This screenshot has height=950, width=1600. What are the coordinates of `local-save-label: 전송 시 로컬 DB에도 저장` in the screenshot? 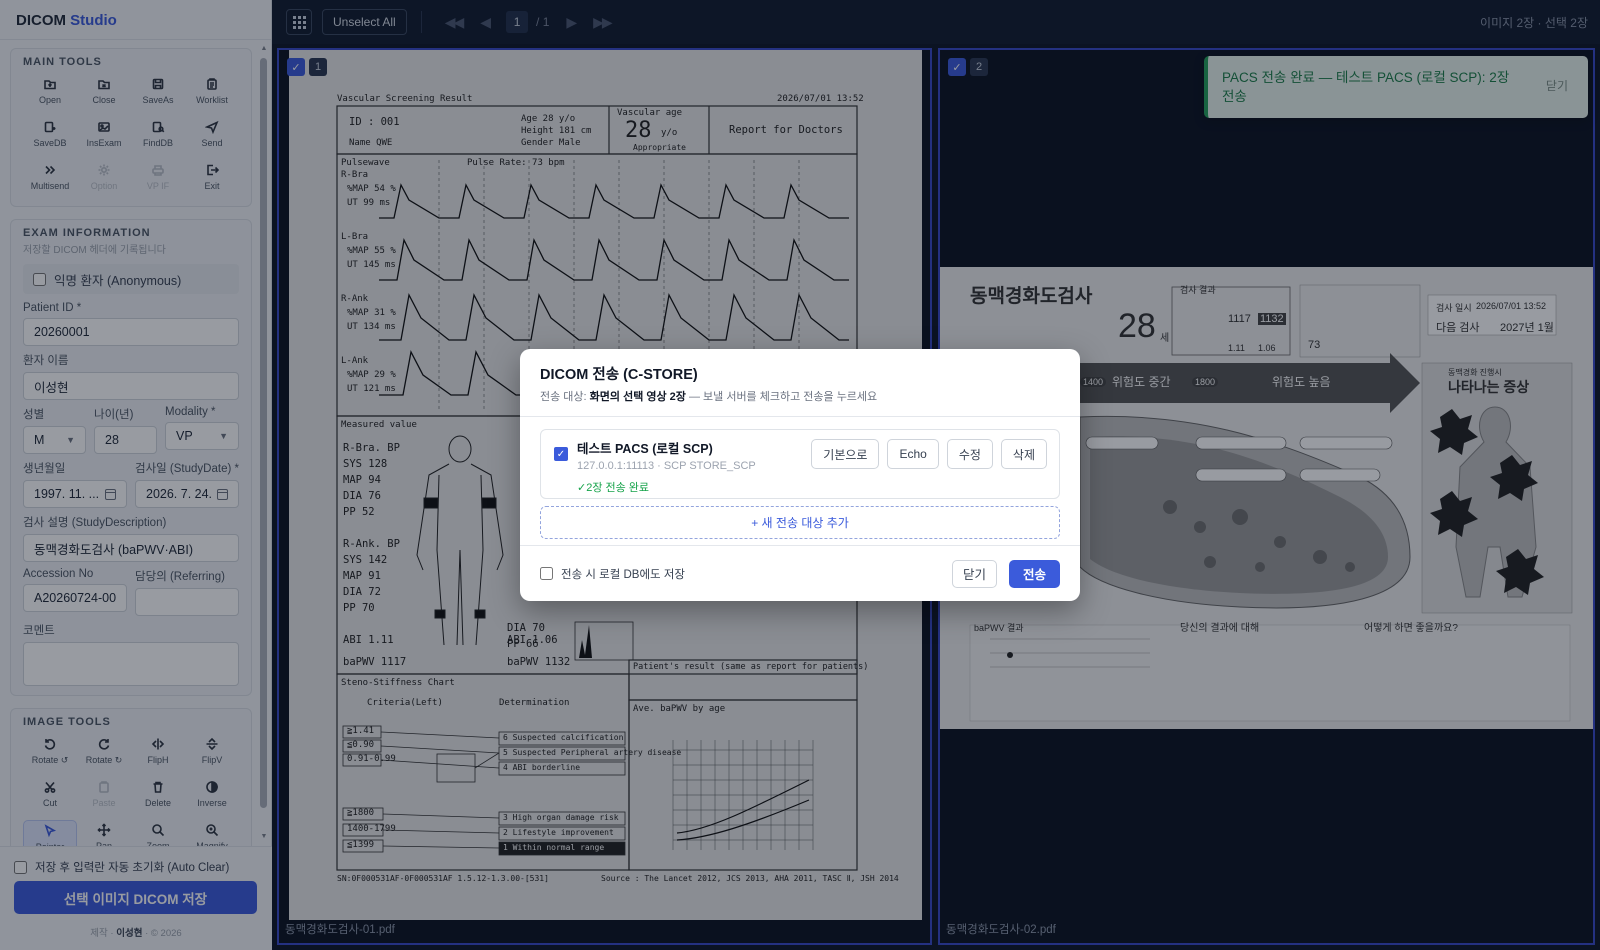 It's located at (623, 574).